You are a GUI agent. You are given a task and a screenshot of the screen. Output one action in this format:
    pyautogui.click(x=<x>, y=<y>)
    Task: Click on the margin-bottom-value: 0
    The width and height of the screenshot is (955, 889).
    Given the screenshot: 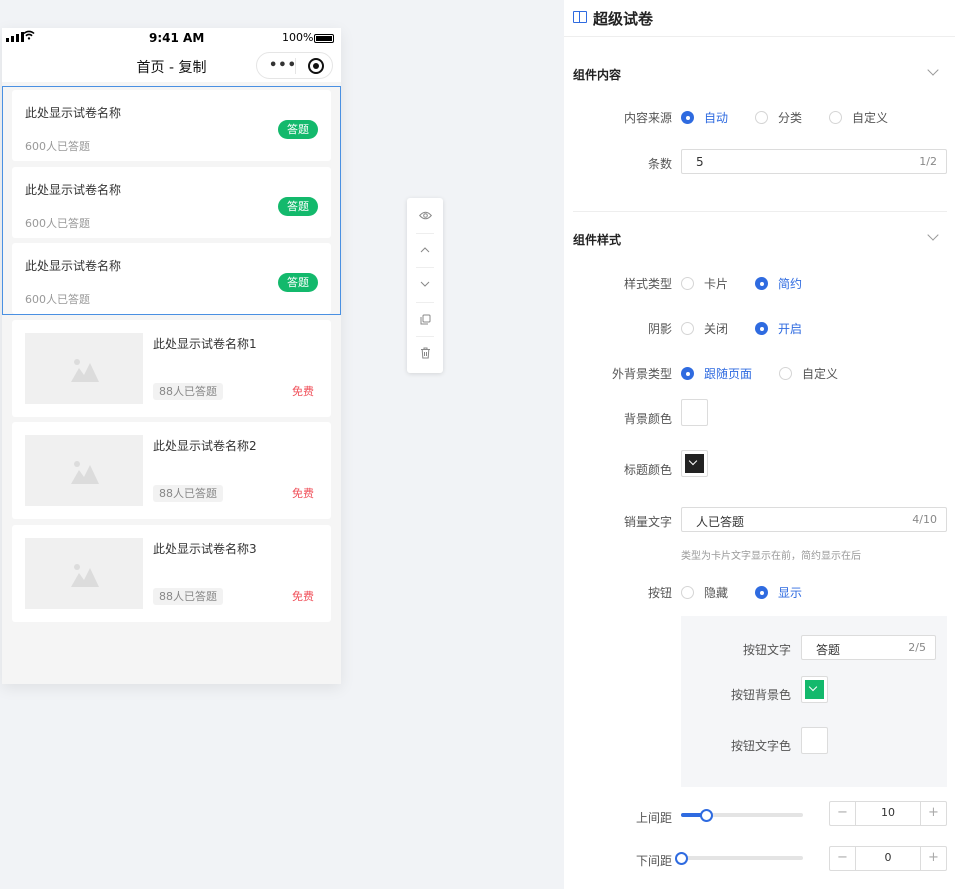 What is the action you would take?
    pyautogui.click(x=888, y=857)
    